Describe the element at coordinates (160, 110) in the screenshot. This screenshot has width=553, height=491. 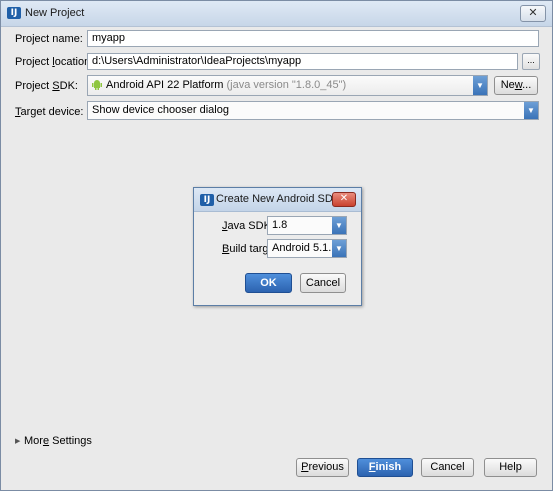
I see `target-device-value: Show device chooser dialog` at that location.